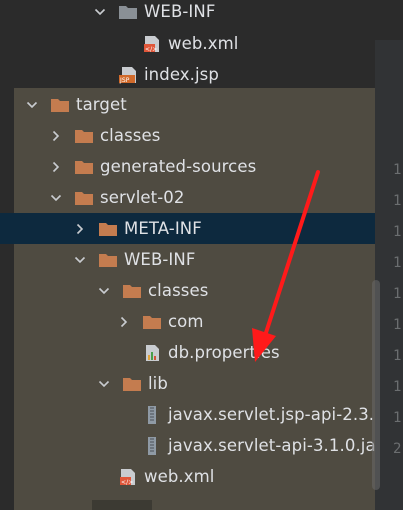 The height and width of the screenshot is (510, 403). What do you see at coordinates (376, 385) in the screenshot?
I see `scrollbar` at bounding box center [376, 385].